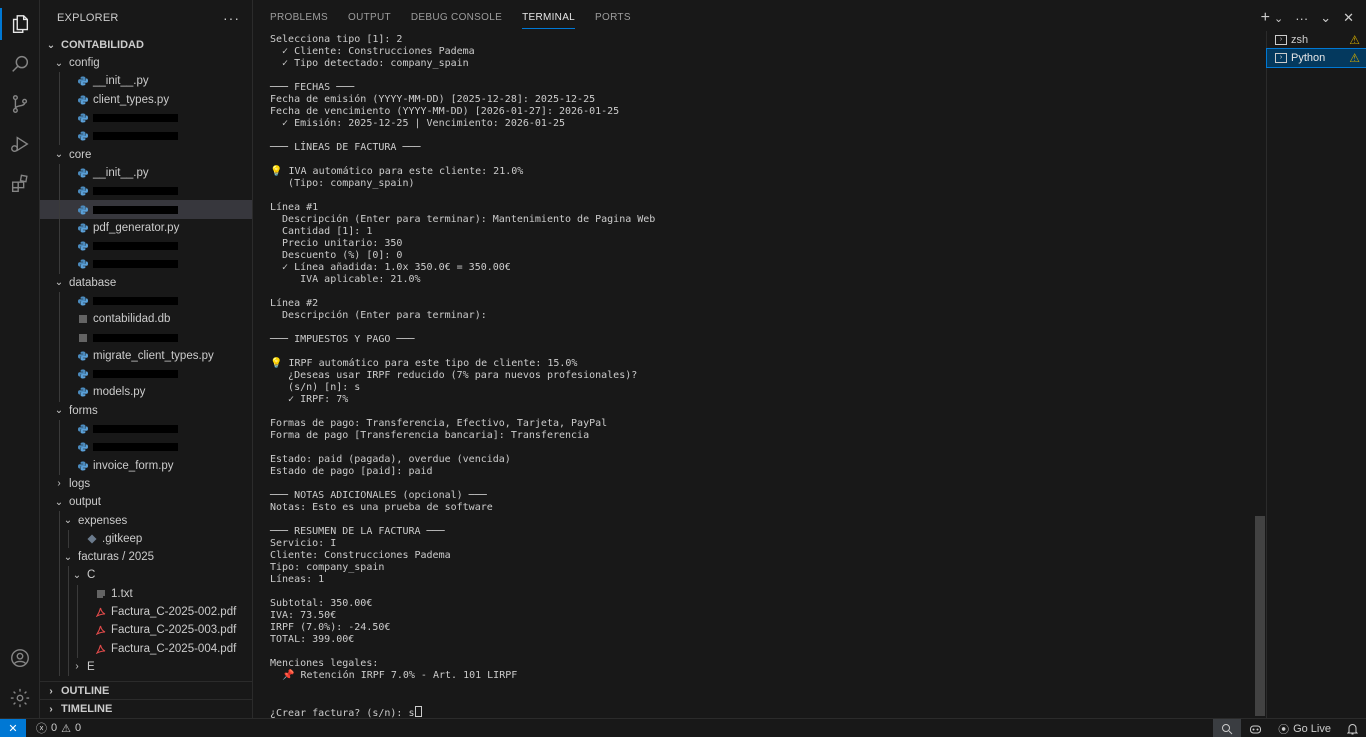 The height and width of the screenshot is (737, 1366). What do you see at coordinates (456, 17) in the screenshot?
I see `tab-debug-console: DEBUG CONSOLE` at bounding box center [456, 17].